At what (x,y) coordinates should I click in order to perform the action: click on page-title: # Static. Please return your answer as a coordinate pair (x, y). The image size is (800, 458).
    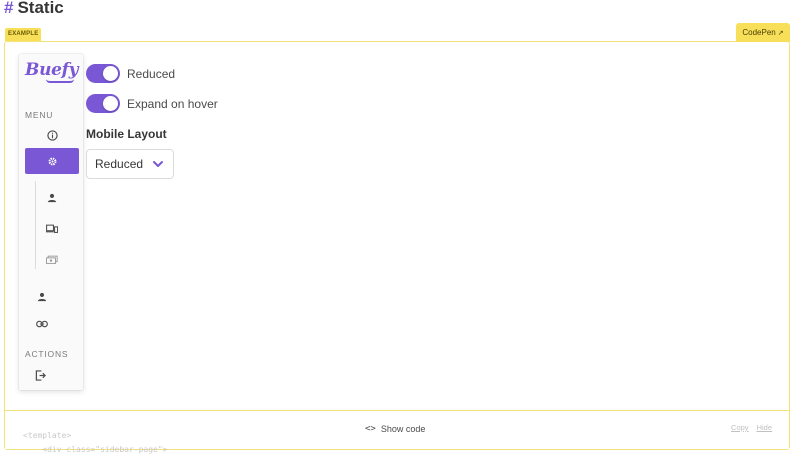
    Looking at the image, I should click on (34, 9).